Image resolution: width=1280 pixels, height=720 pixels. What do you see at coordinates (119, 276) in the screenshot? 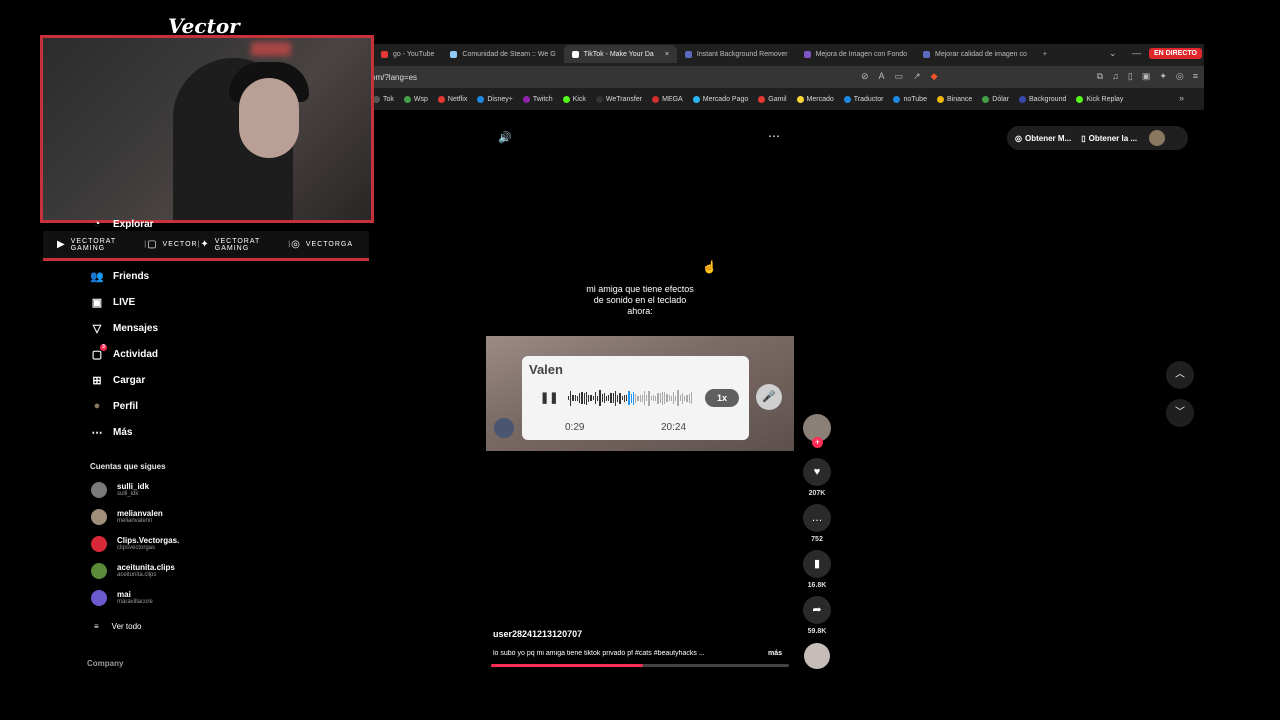
I see `sidebar-item-friends: 👥 Friends` at bounding box center [119, 276].